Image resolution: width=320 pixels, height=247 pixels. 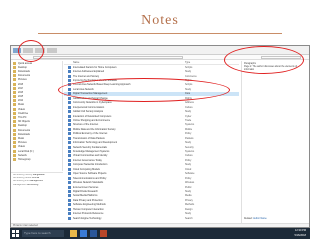 I want to click on file-type: Commerce, so click(x=191, y=76).